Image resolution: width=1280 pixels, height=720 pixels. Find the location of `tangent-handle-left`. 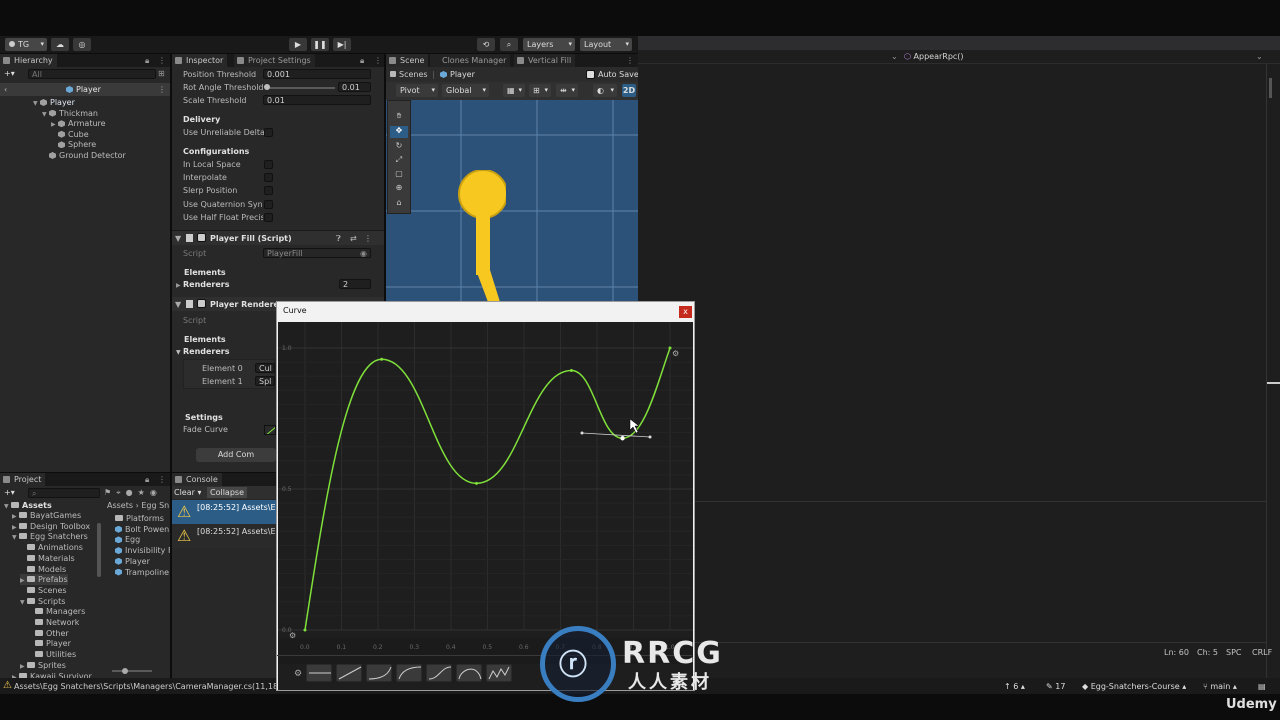

tangent-handle-left is located at coordinates (582, 433).